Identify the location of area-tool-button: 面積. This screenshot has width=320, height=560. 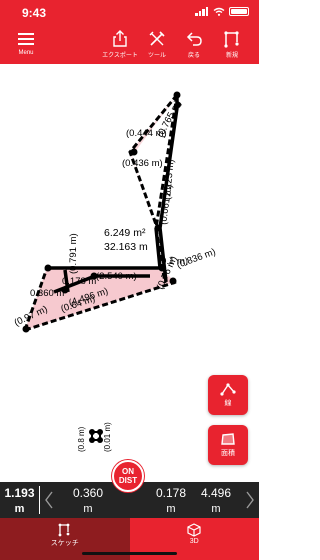
(228, 445).